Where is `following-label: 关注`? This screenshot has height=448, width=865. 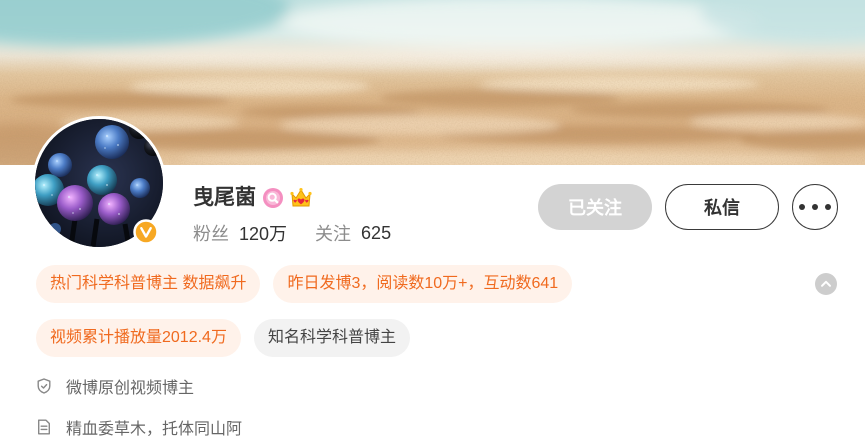
following-label: 关注 is located at coordinates (333, 234).